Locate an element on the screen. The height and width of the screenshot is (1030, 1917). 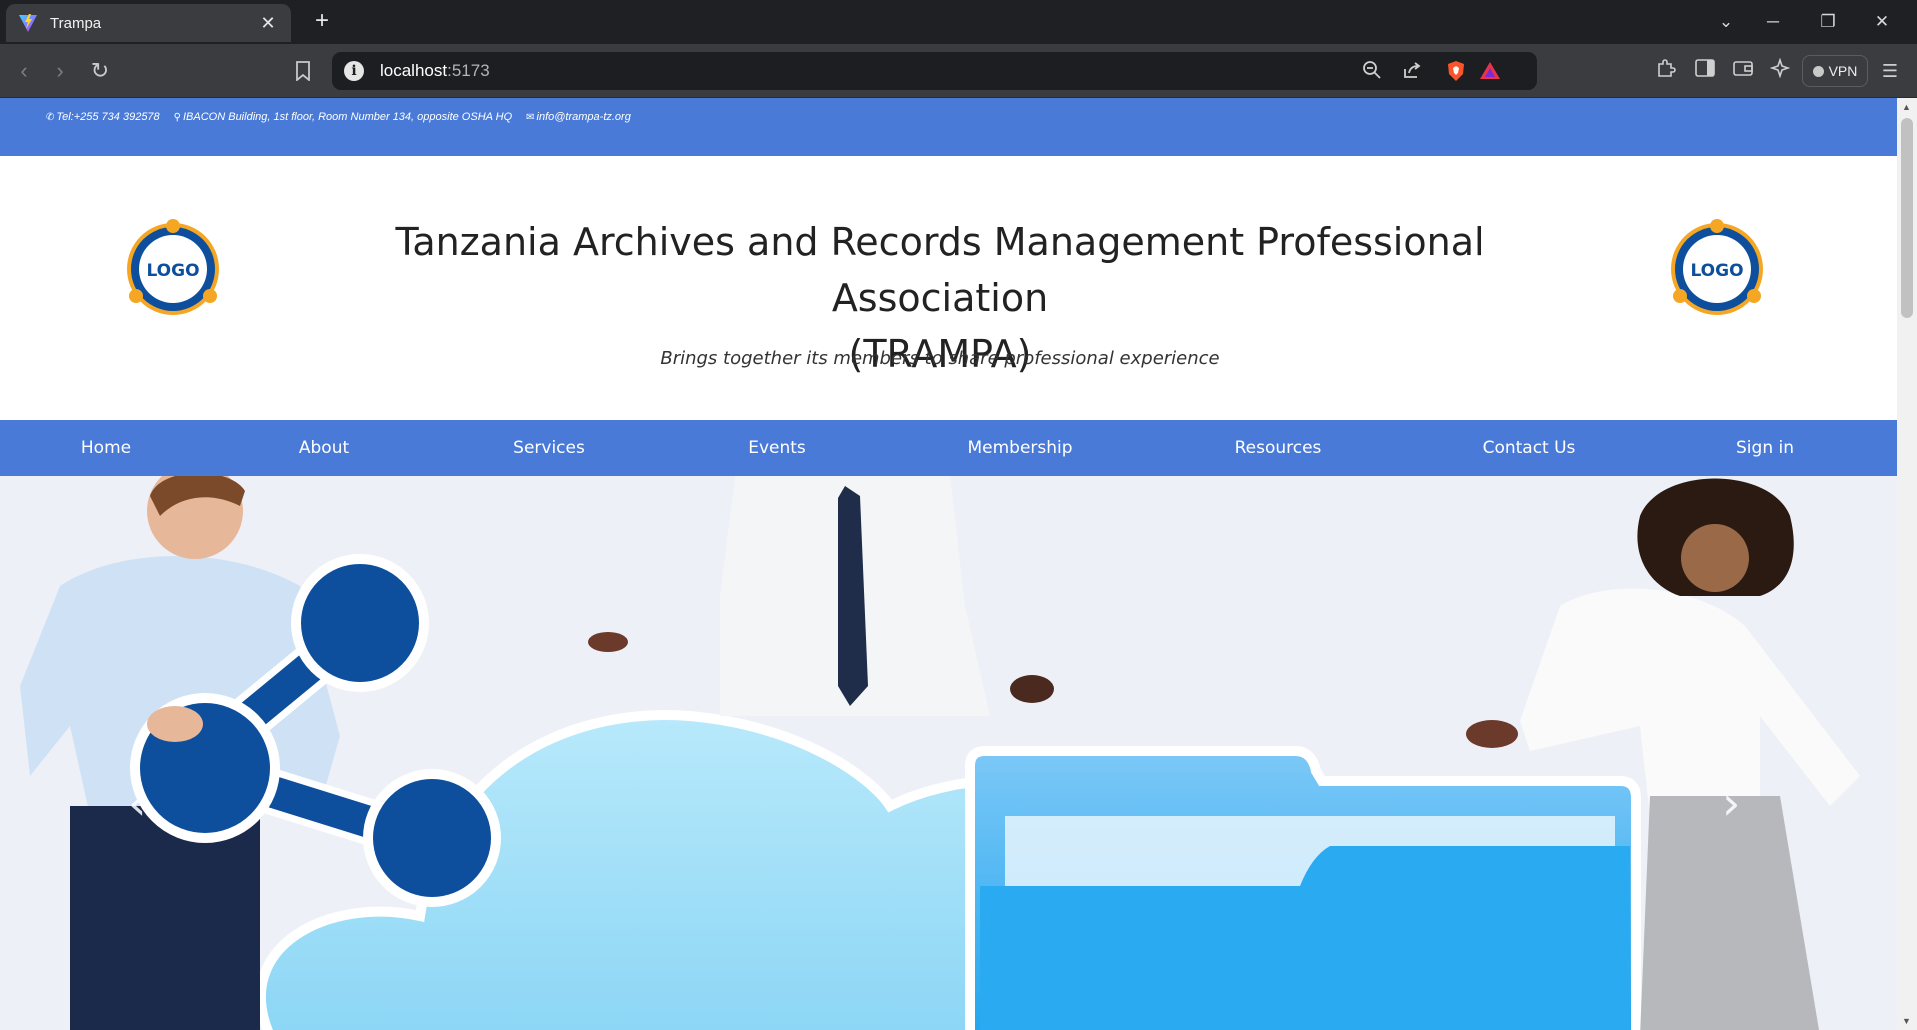
map-marker-icon: ⚲ is located at coordinates (177, 117).